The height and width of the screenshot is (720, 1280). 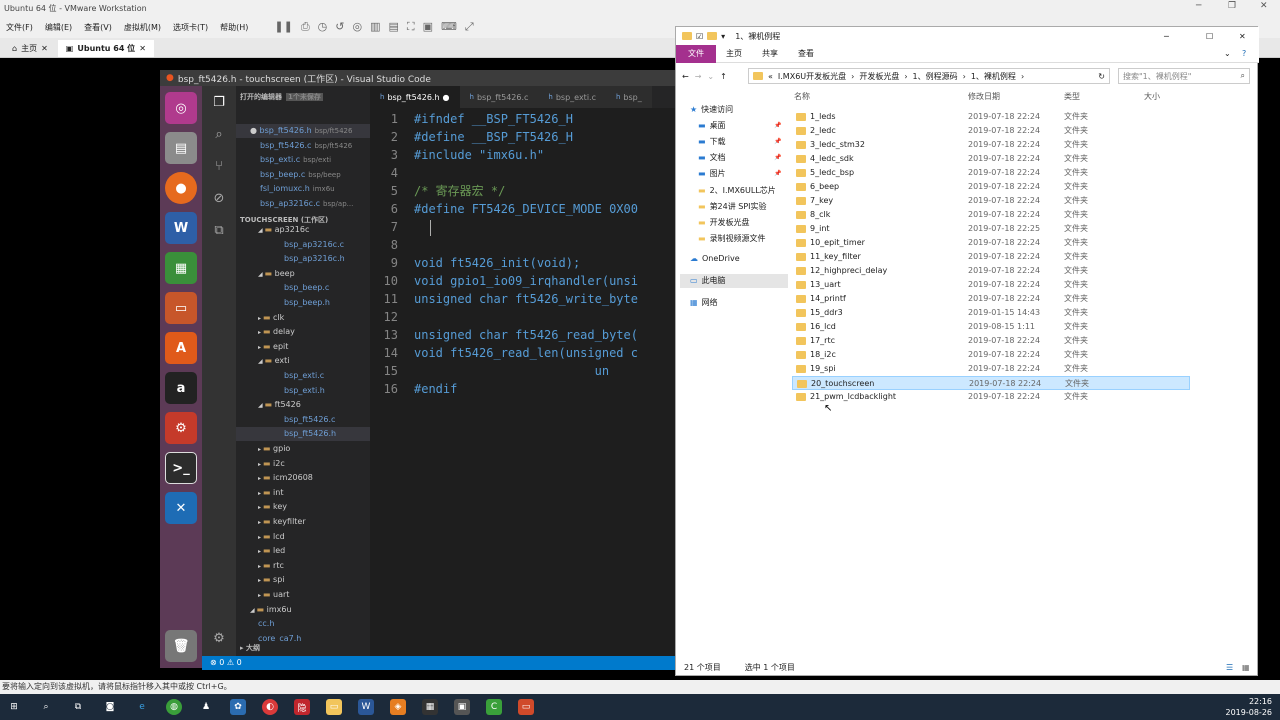 I want to click on file-row: 21_pwm_lcdbacklight 2019-07-18 22:24 文件夹, so click(x=991, y=397).